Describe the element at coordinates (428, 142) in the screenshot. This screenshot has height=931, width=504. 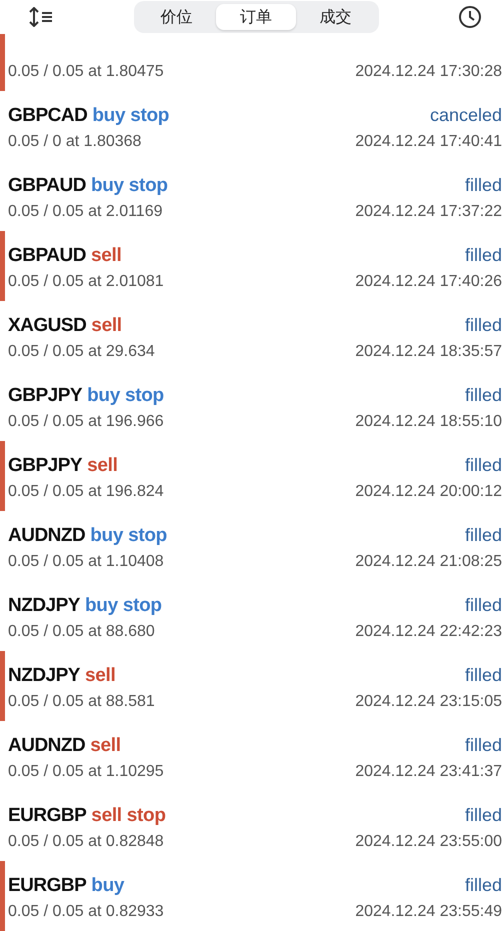
I see `order-time: 2024.12.24 17:40:41` at that location.